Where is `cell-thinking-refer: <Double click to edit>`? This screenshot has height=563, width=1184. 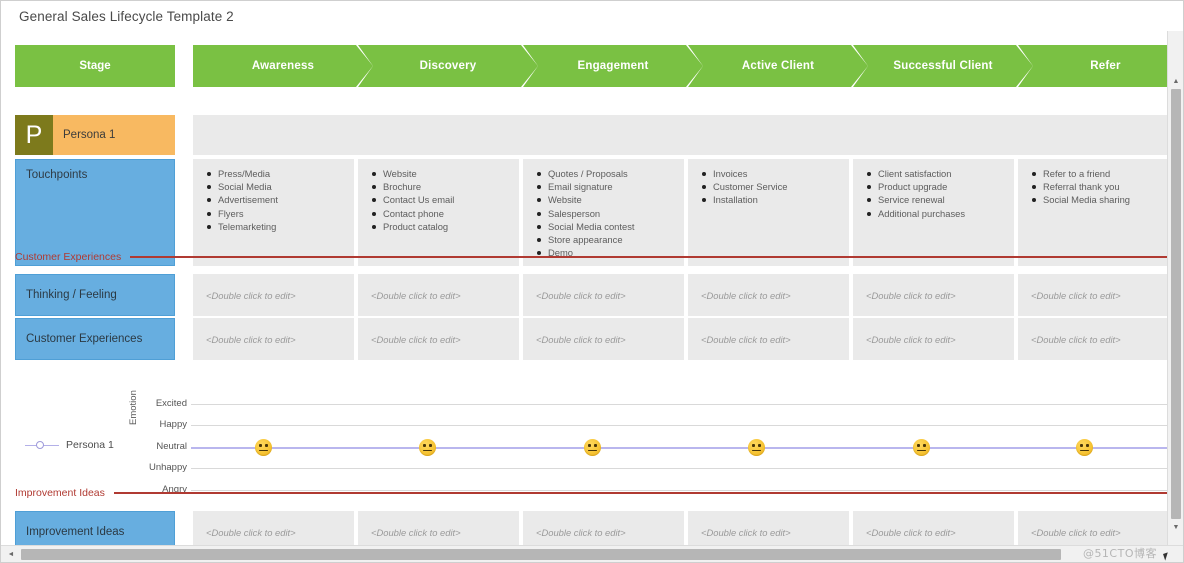 cell-thinking-refer: <Double click to edit> is located at coordinates (1093, 295).